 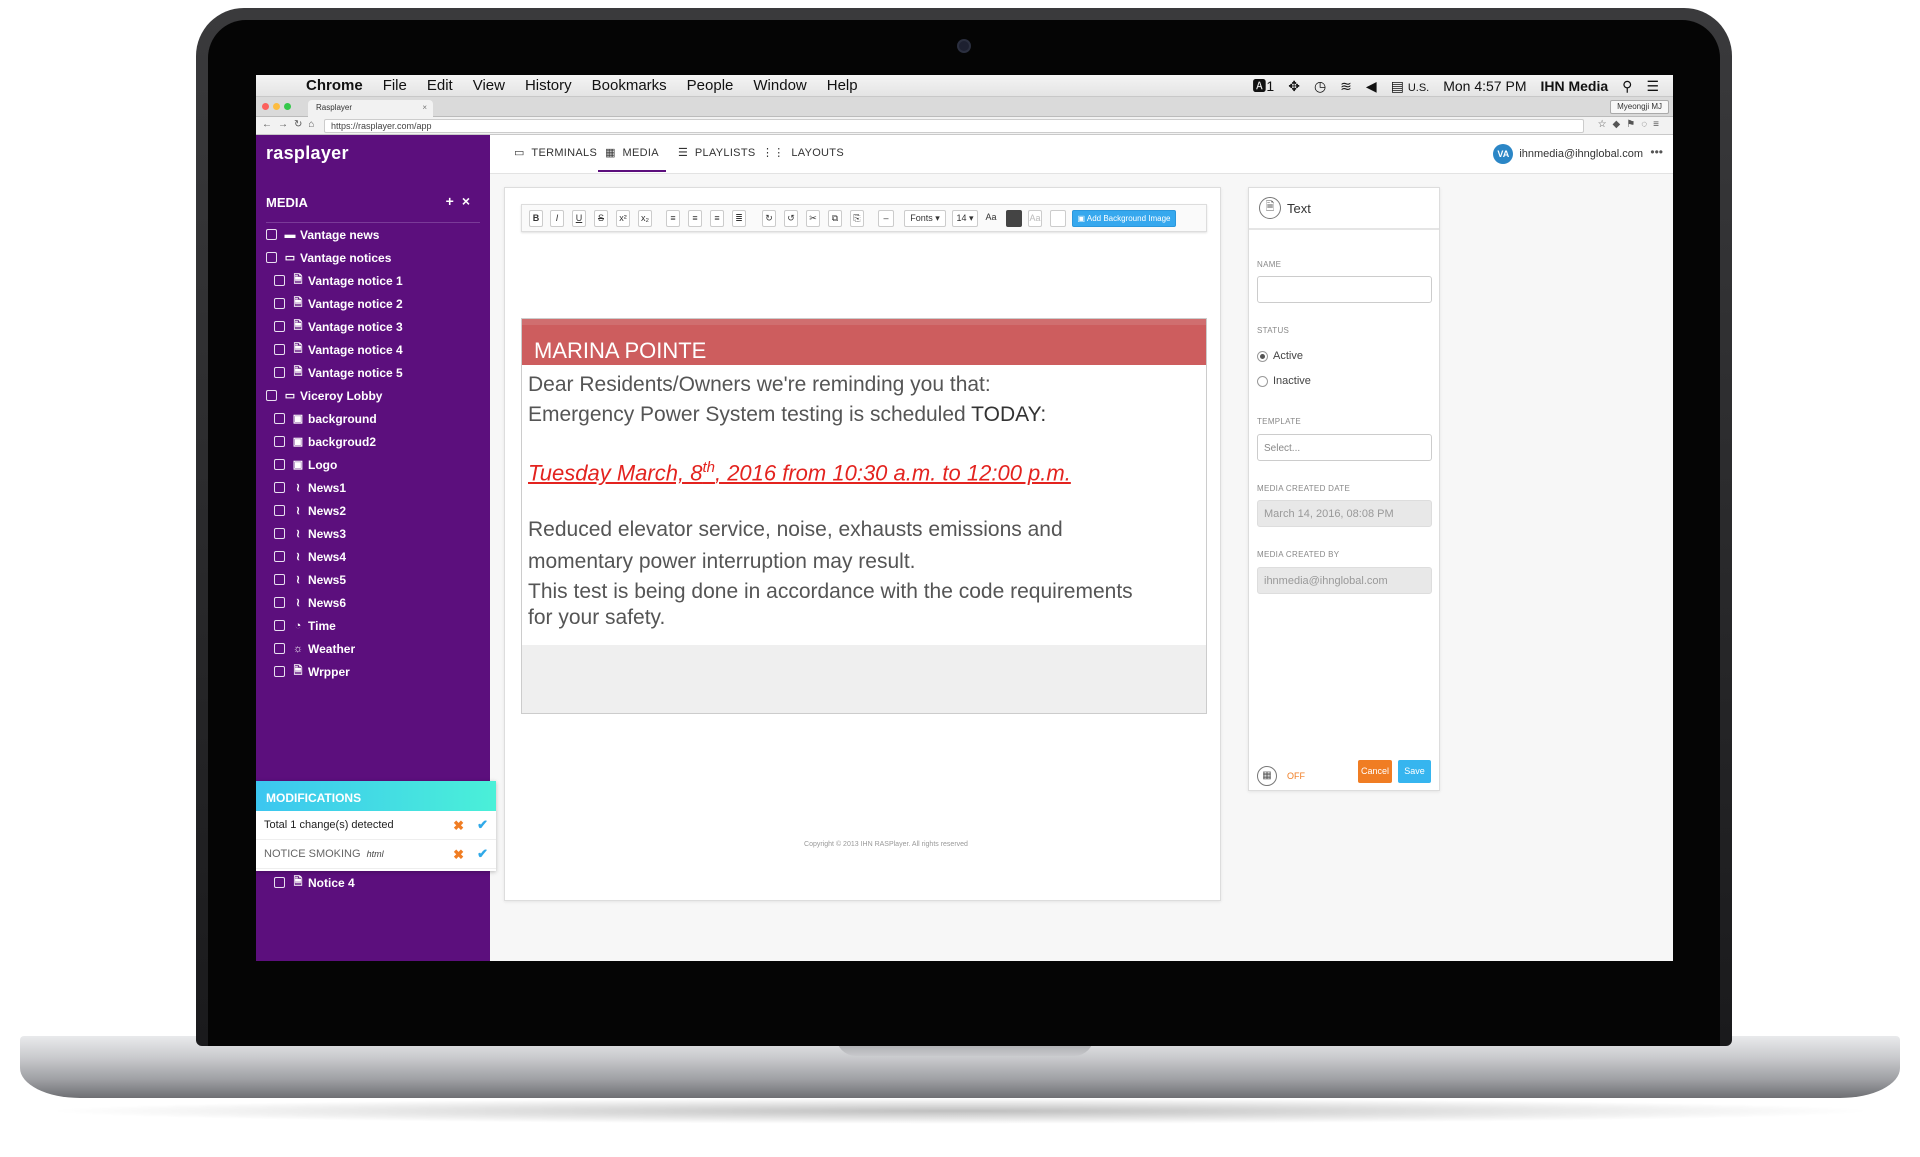 What do you see at coordinates (373, 556) in the screenshot?
I see `media-item: ≀ News4` at bounding box center [373, 556].